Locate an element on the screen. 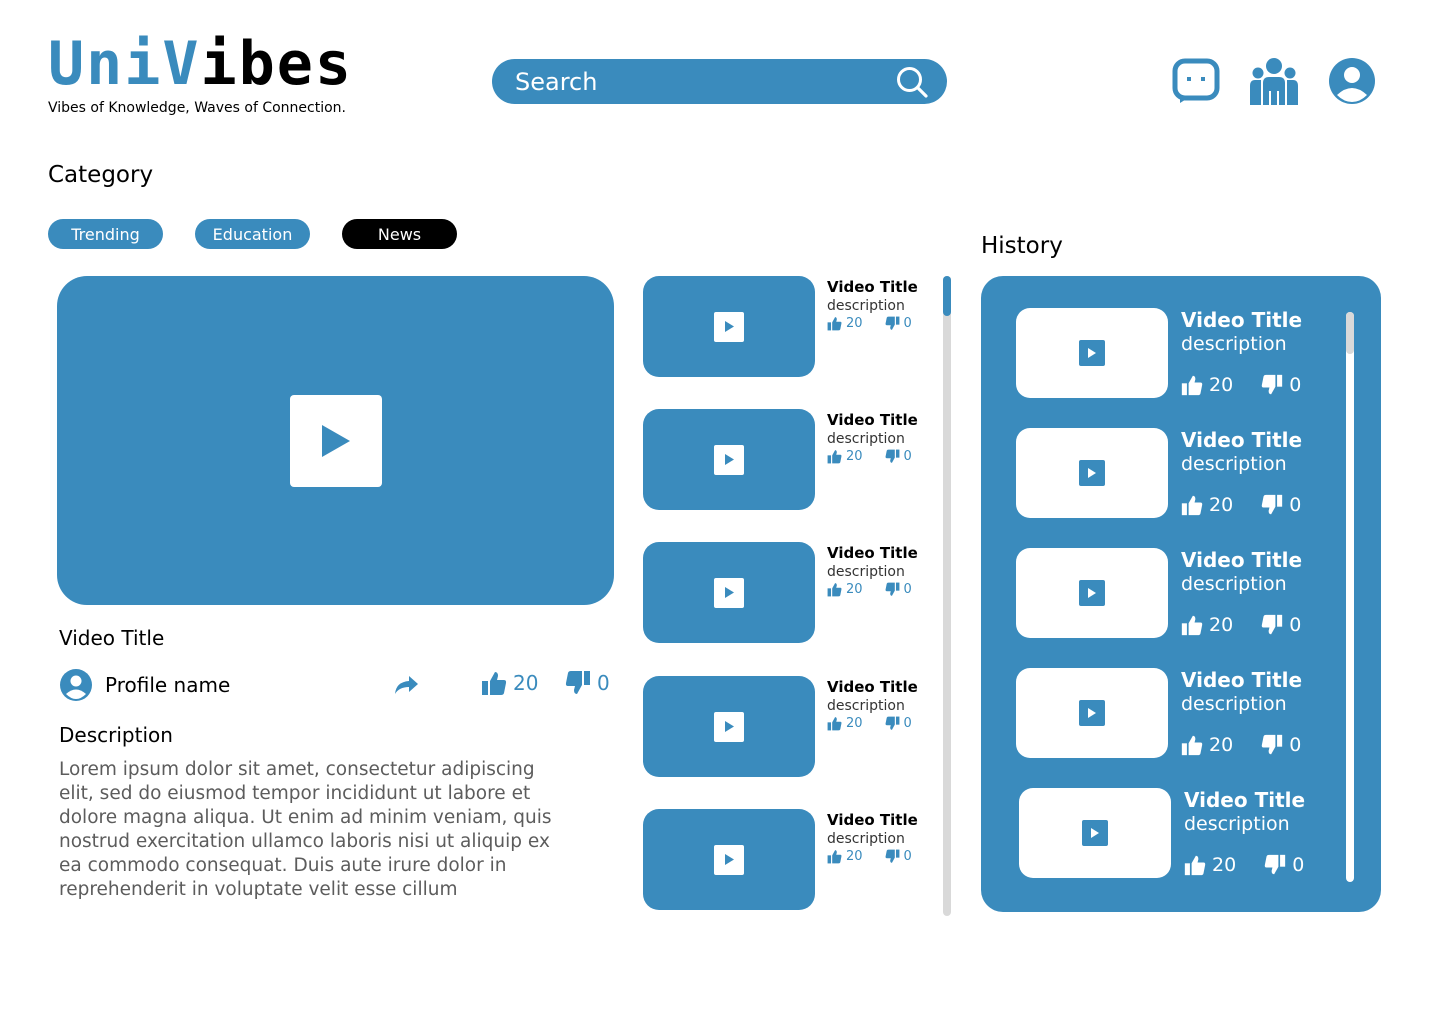  chat-icon is located at coordinates (1196, 81).